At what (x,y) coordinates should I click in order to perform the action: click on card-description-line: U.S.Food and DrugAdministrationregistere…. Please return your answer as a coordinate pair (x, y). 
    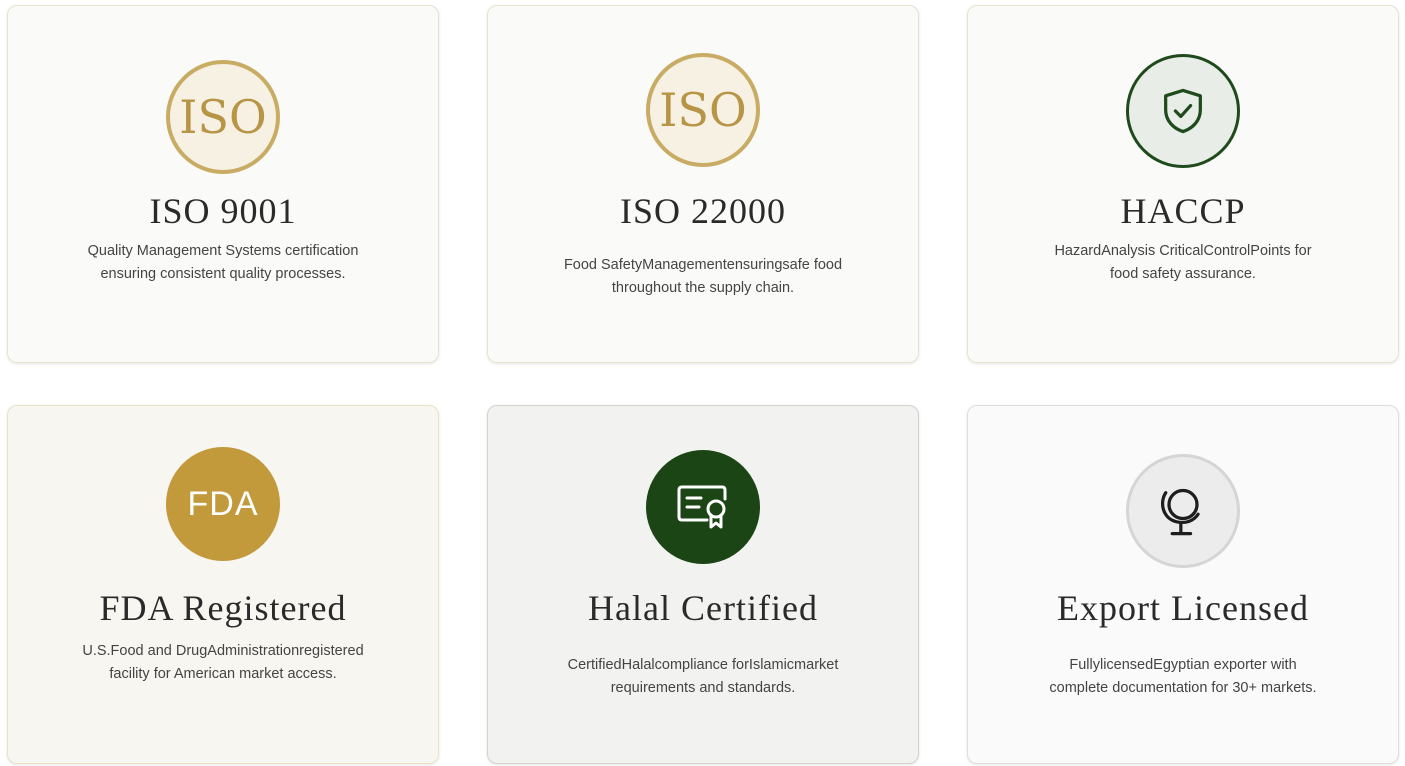
    Looking at the image, I should click on (223, 651).